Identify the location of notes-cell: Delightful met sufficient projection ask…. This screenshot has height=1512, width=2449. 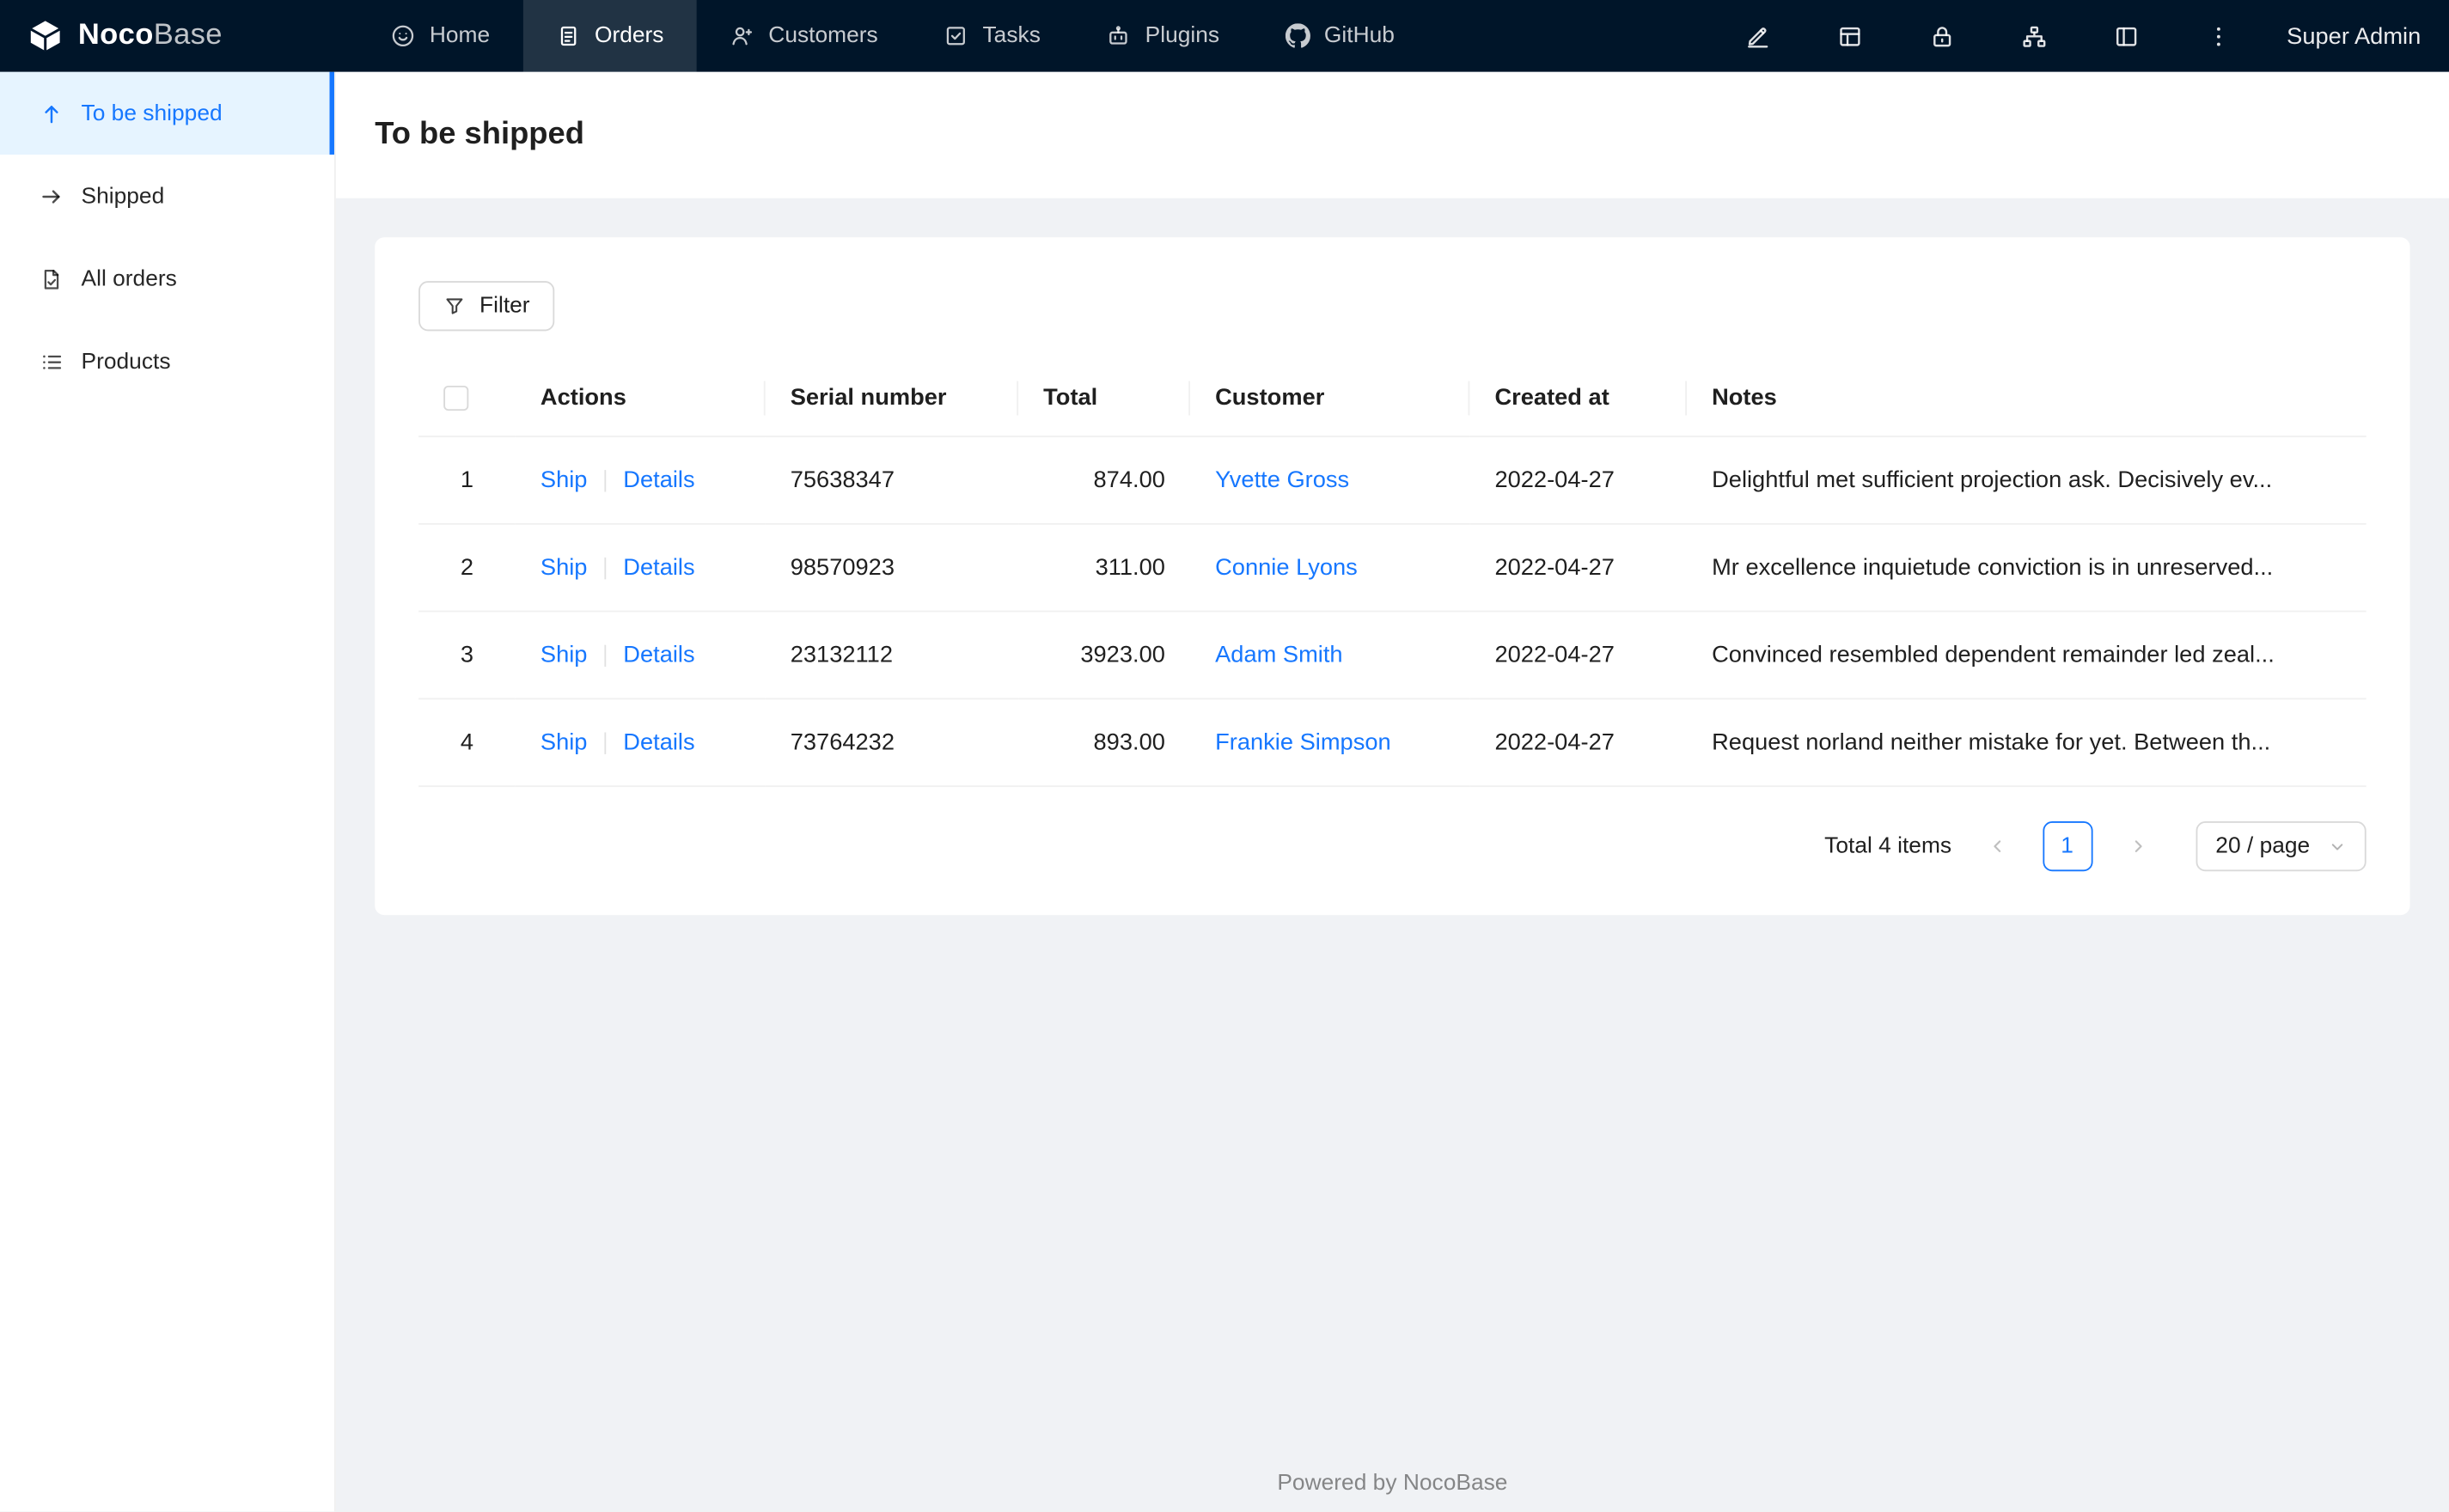
(2027, 480).